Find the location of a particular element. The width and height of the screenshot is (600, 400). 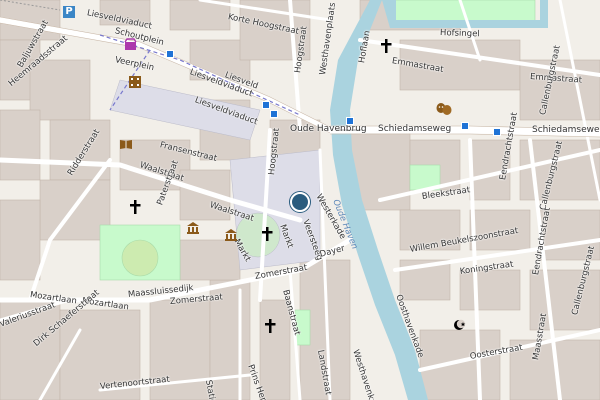

parking-icon: P is located at coordinates (69, 12).